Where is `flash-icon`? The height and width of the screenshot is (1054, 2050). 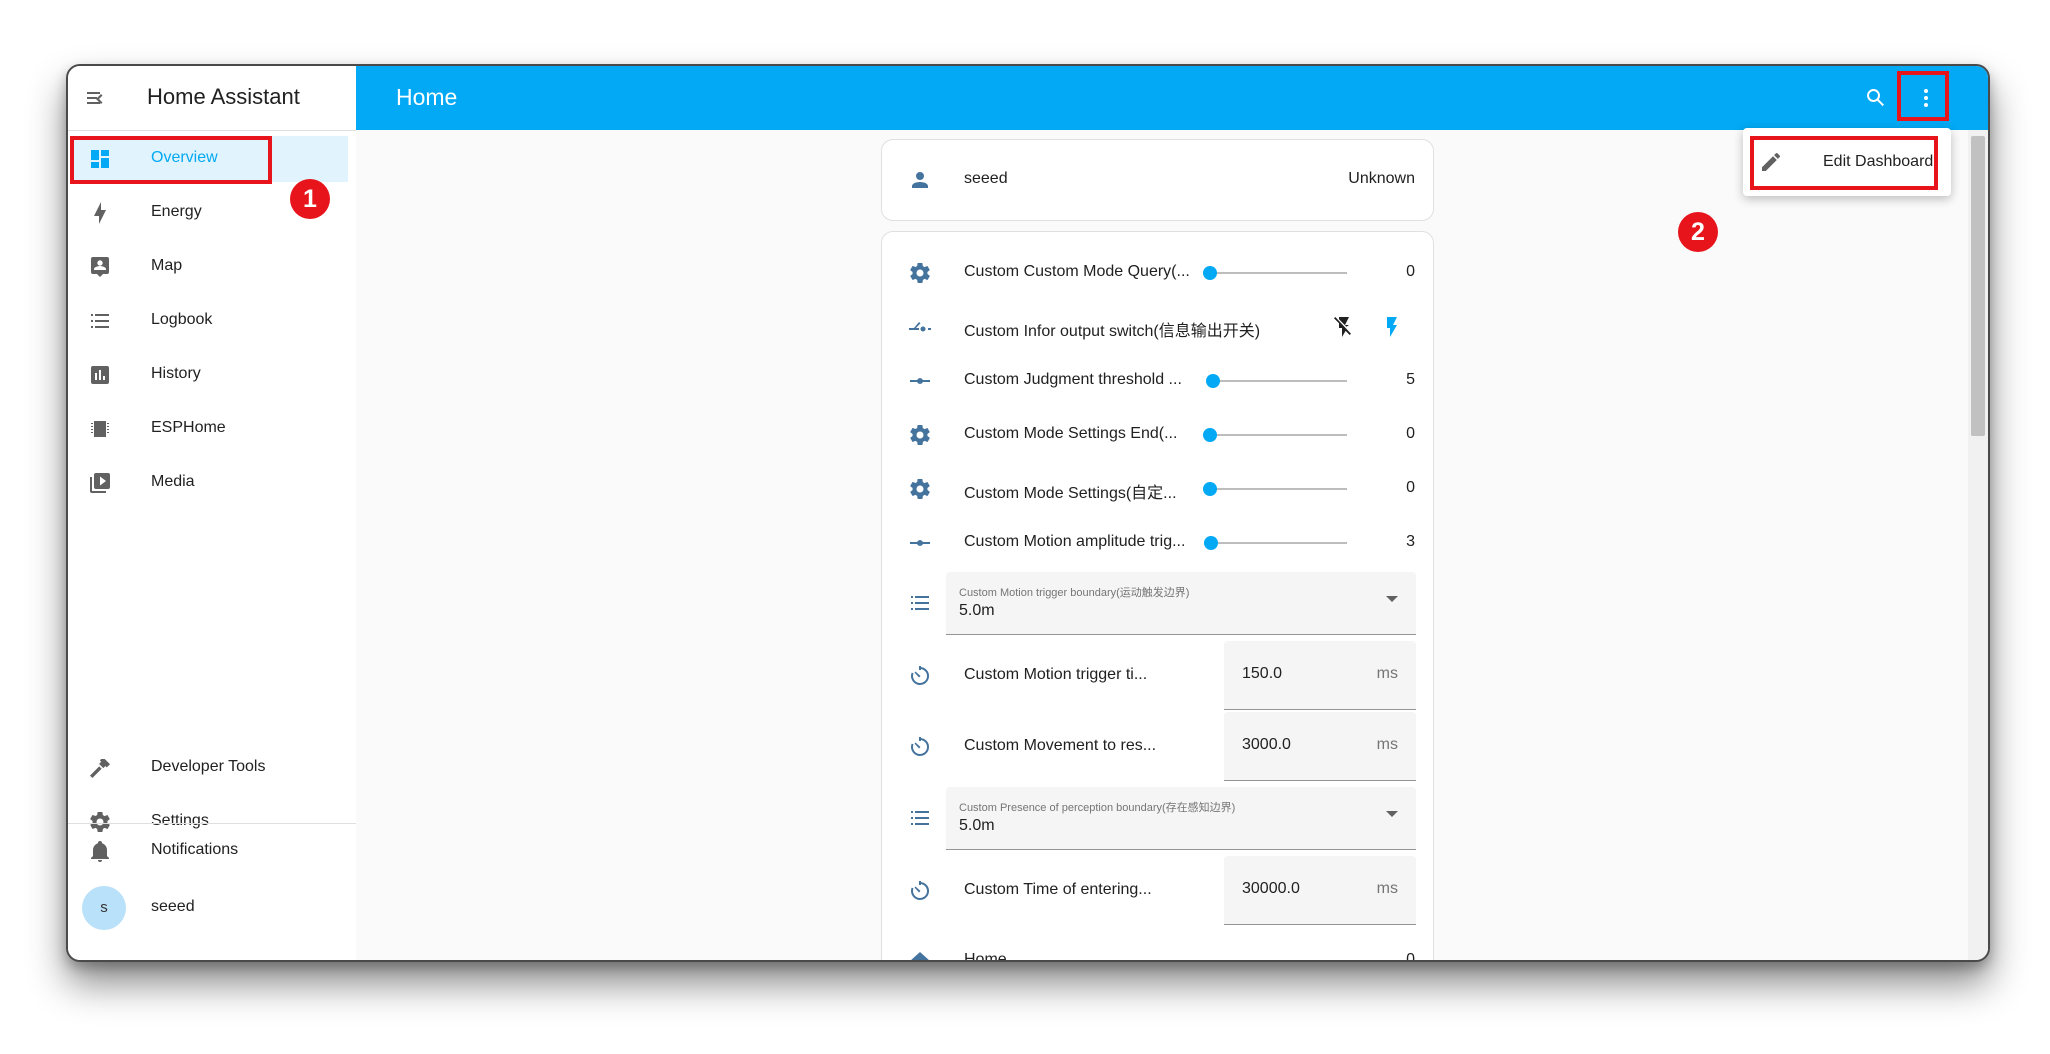
flash-icon is located at coordinates (1392, 327).